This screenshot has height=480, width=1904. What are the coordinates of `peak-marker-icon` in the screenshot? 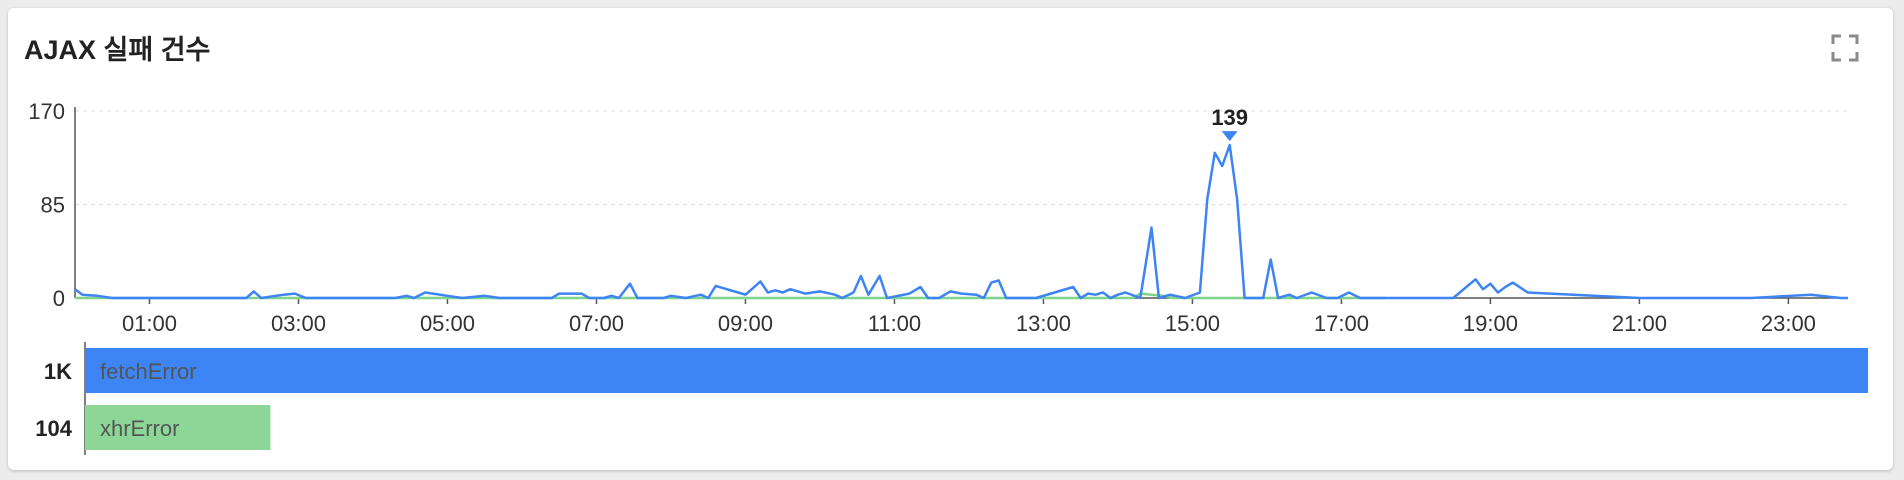 It's located at (1229, 136).